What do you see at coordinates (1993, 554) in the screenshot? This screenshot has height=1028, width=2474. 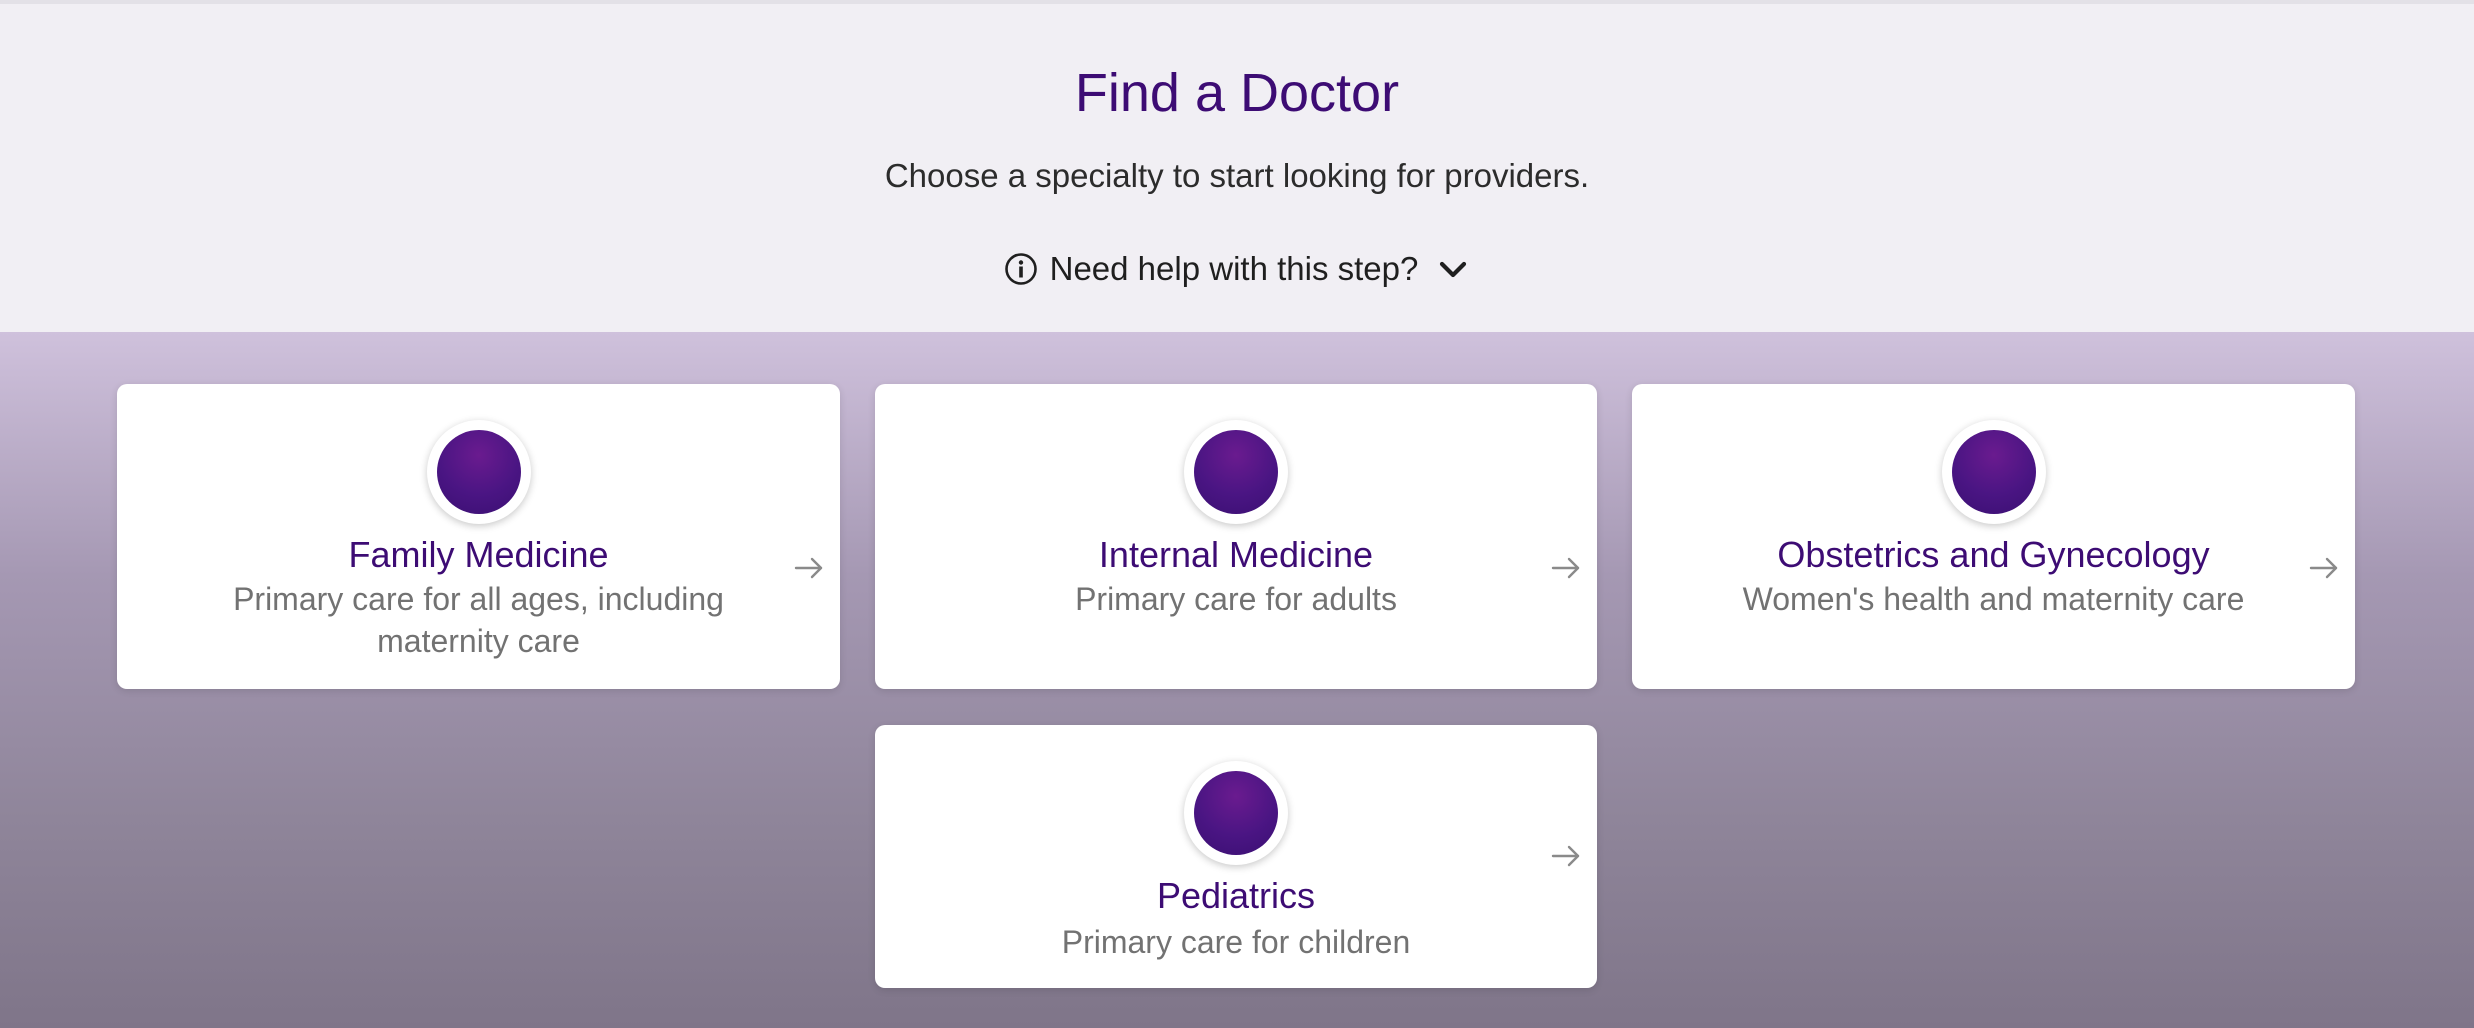 I see `specialty-title: Obstetrics and Gynecology` at bounding box center [1993, 554].